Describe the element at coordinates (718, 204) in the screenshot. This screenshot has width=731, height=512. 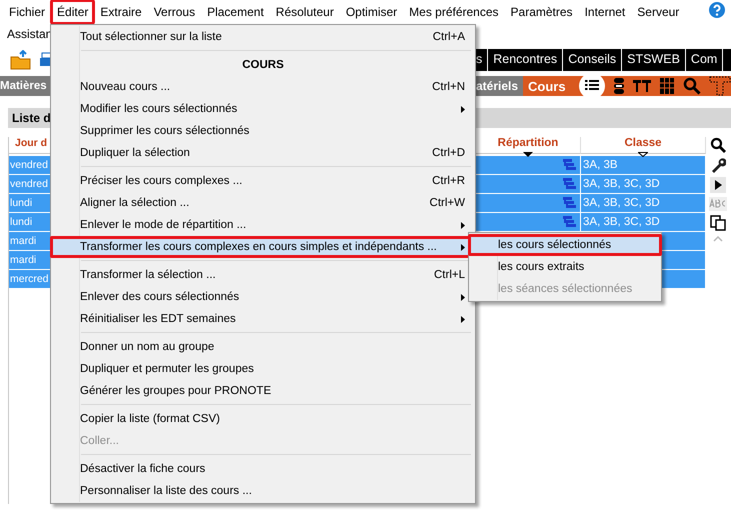
I see `spellcheck-icon` at that location.